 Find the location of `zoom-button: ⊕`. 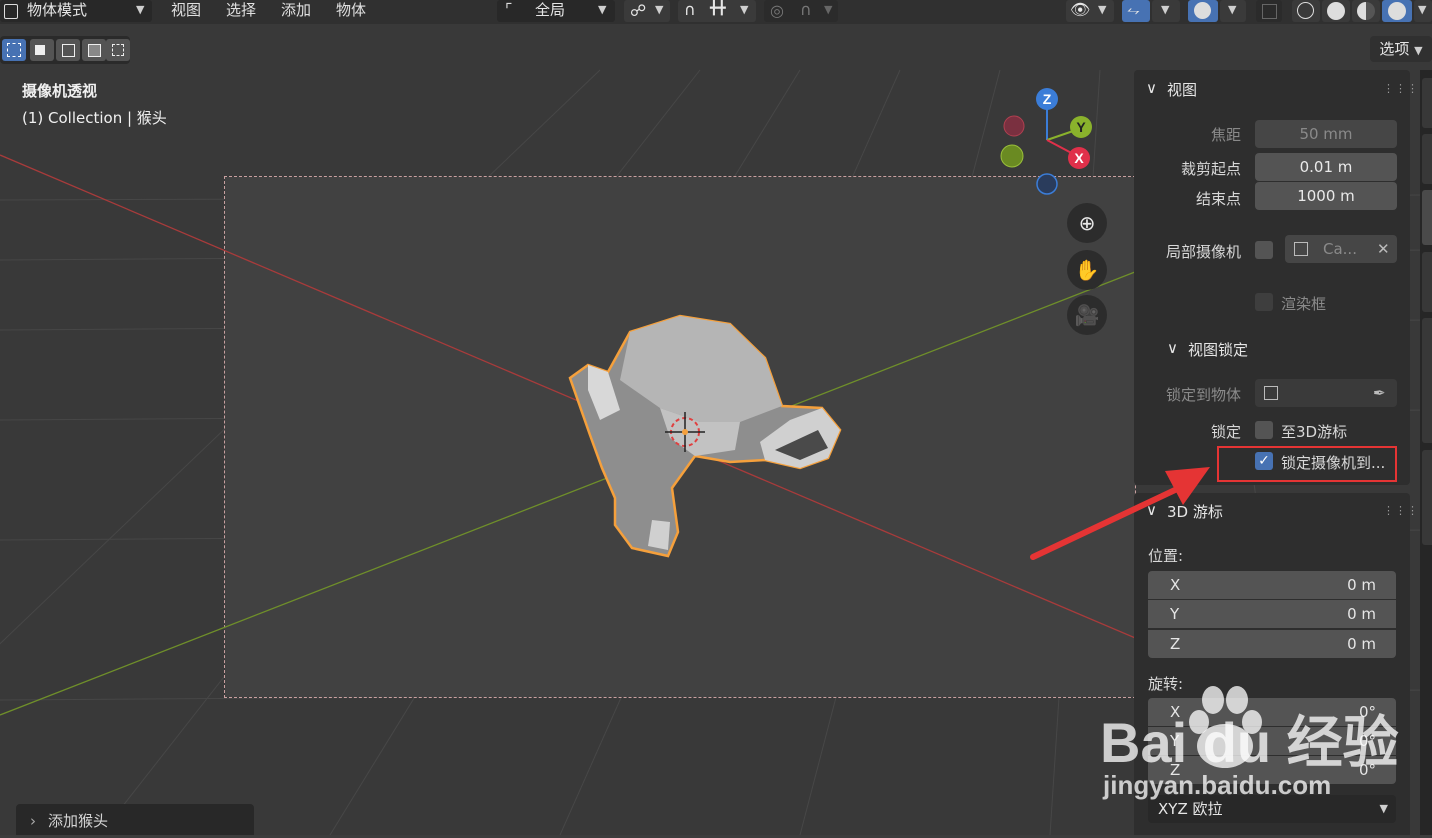

zoom-button: ⊕ is located at coordinates (1087, 223).